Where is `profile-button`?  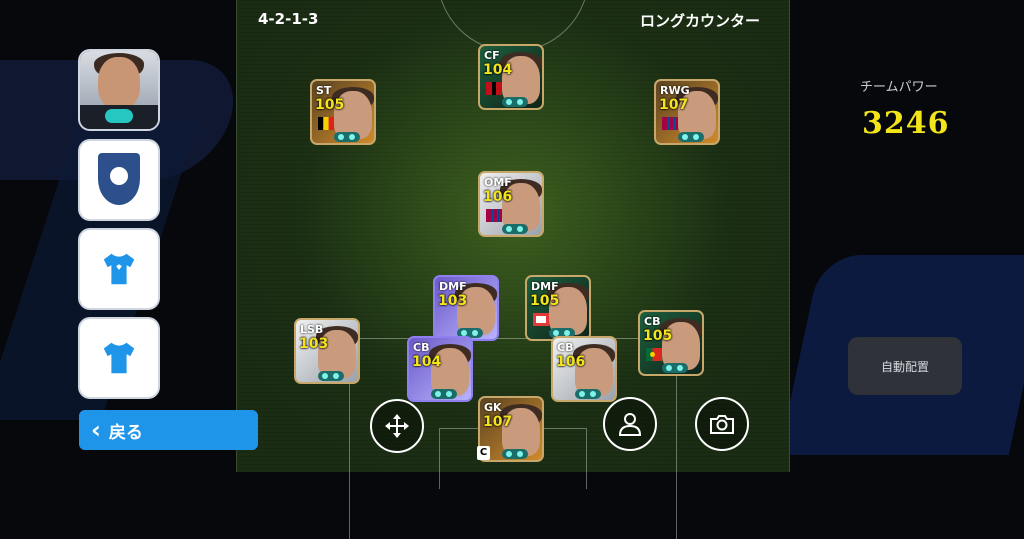 profile-button is located at coordinates (630, 424).